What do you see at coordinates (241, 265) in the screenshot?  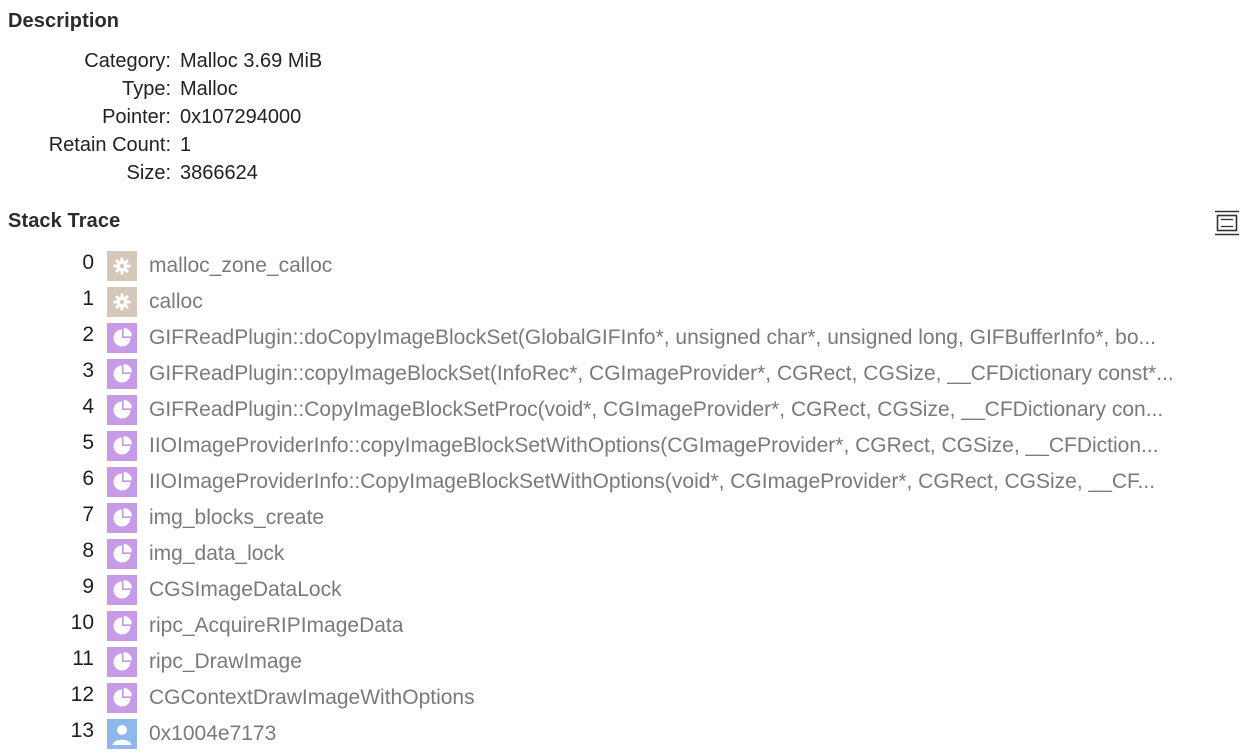 I see `stack-frame-symbol: malloc_zone_calloc` at bounding box center [241, 265].